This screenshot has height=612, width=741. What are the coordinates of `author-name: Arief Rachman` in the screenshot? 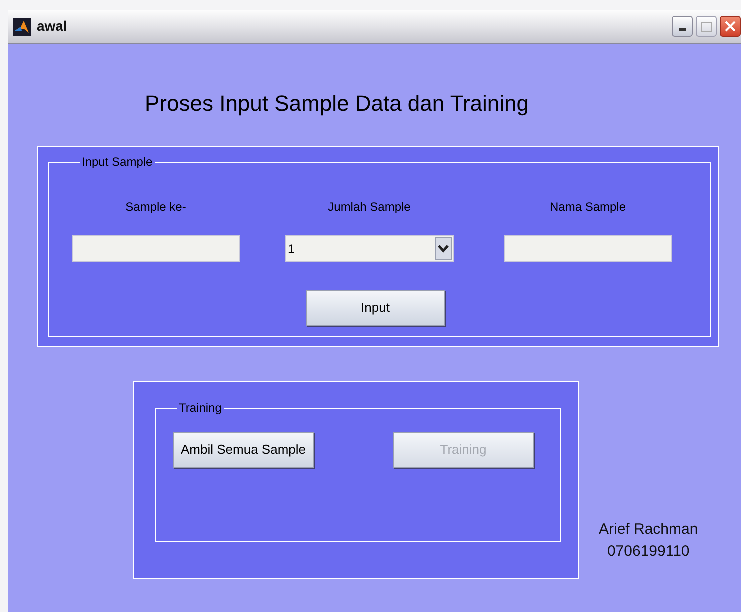 It's located at (648, 530).